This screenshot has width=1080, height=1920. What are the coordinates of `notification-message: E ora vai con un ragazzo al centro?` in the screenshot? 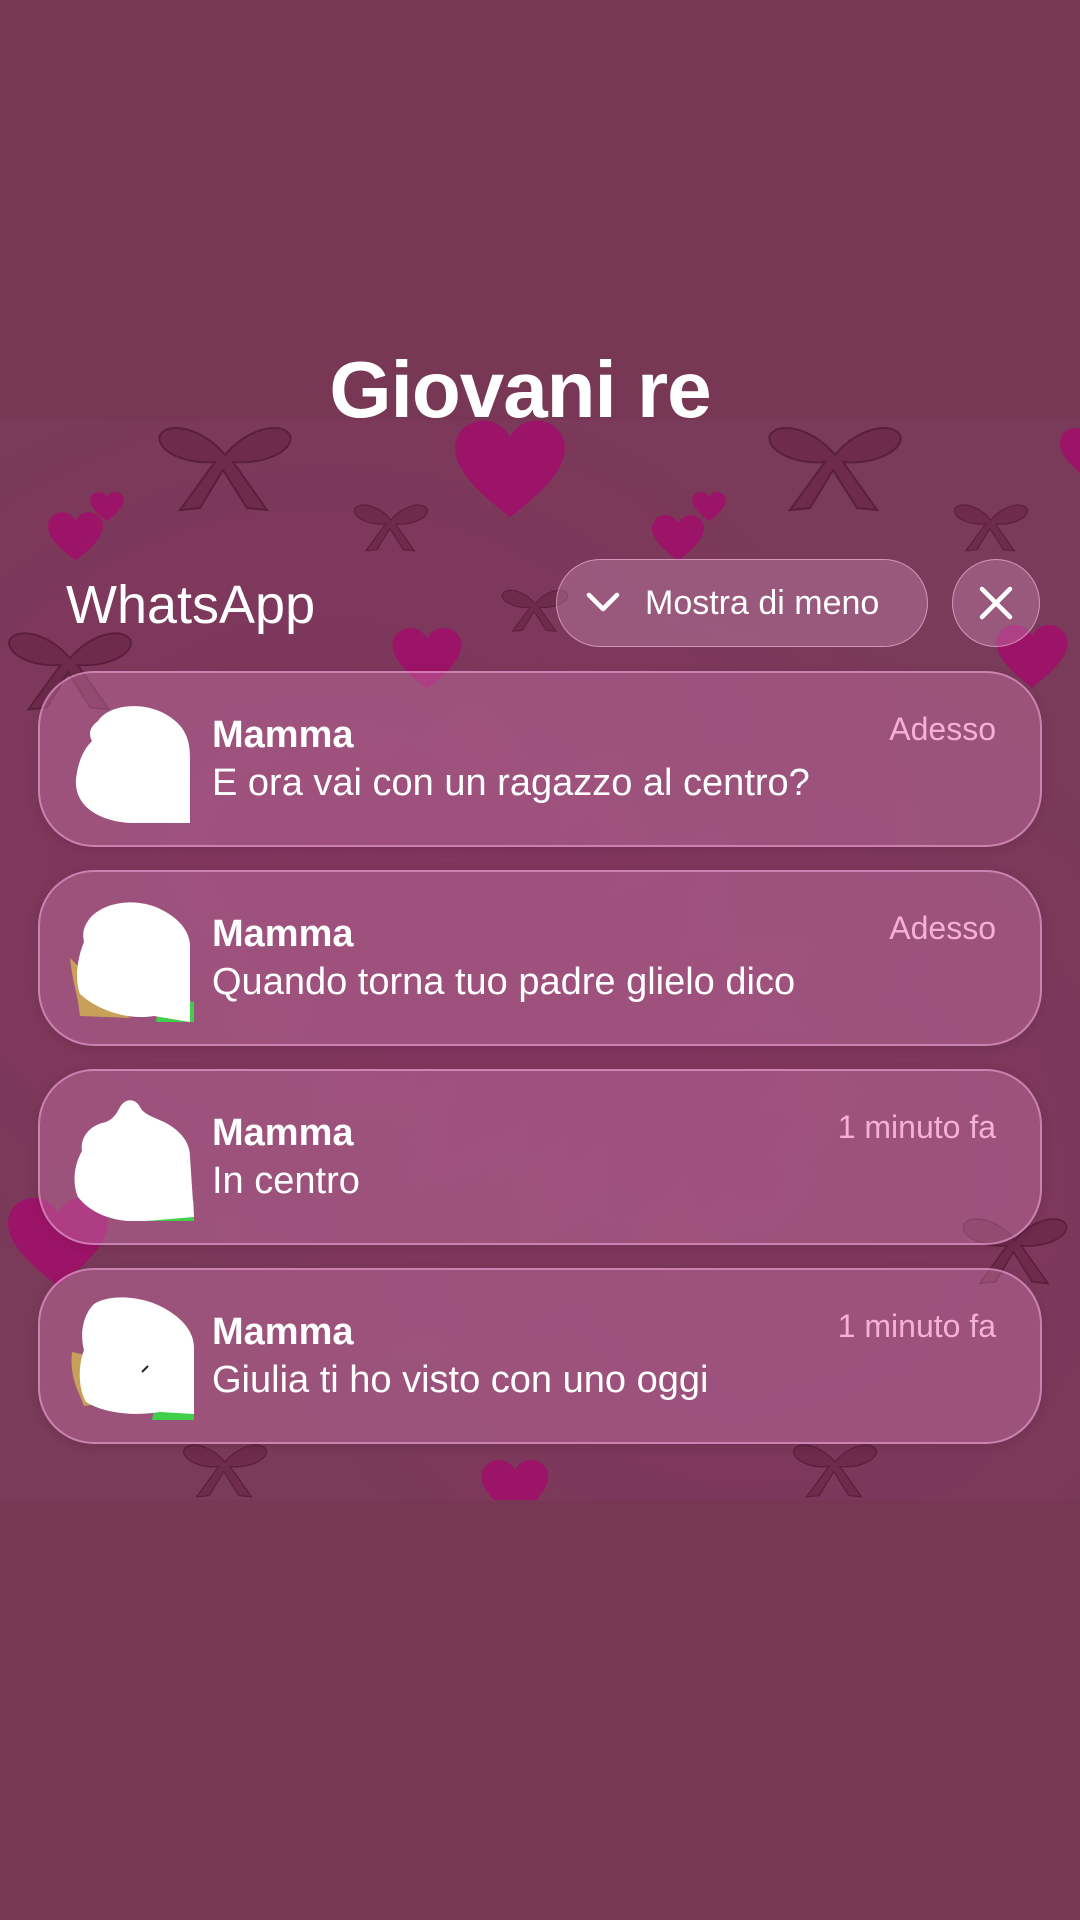 It's located at (511, 783).